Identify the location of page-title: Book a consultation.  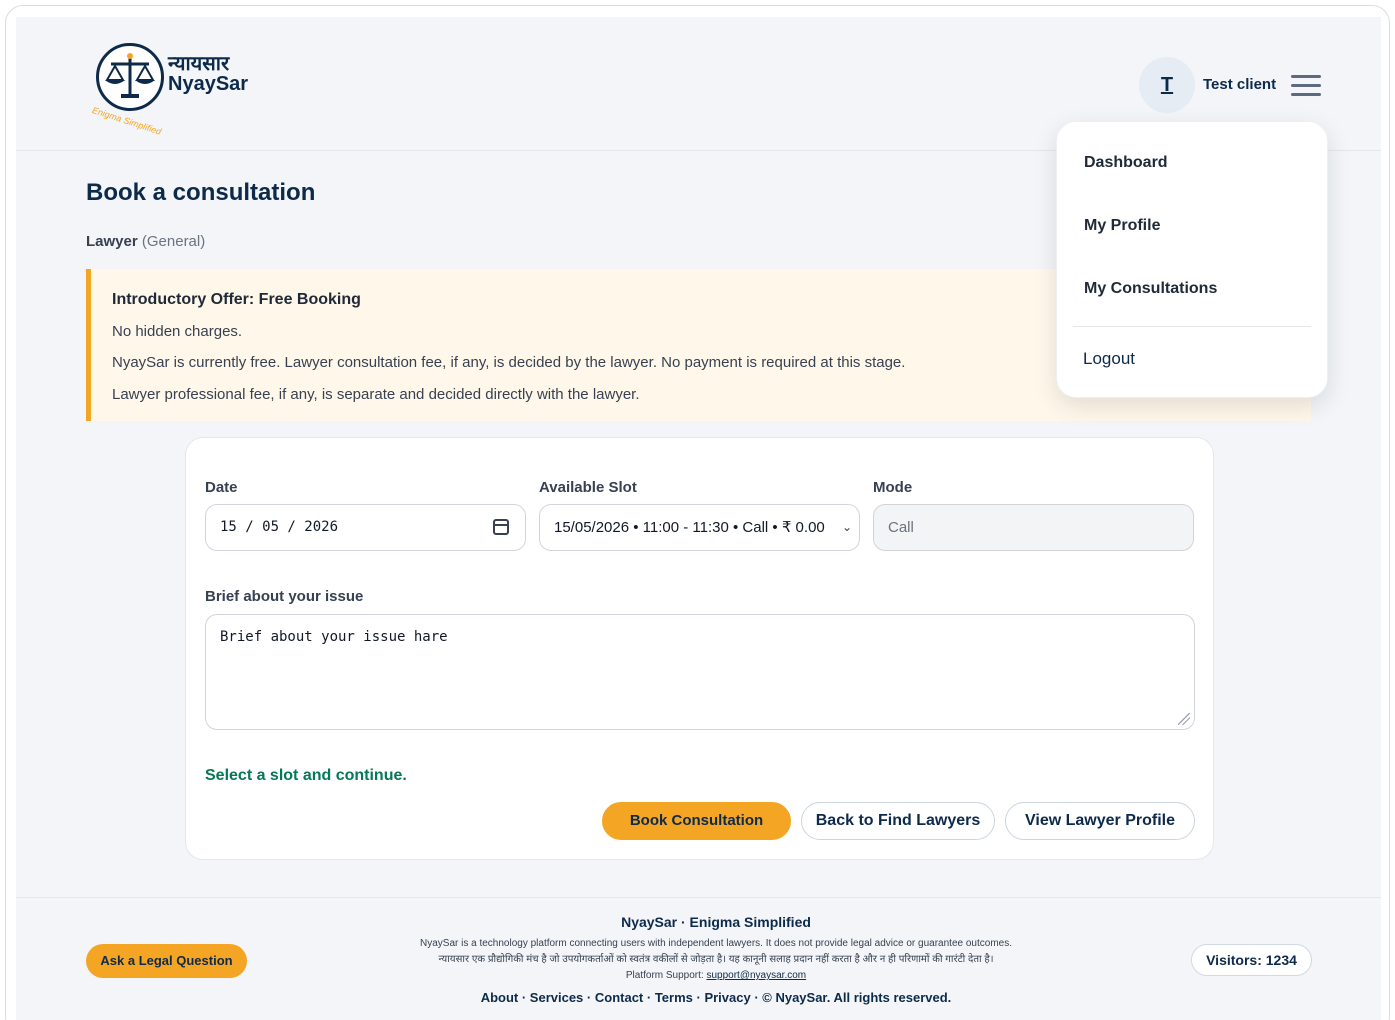
(201, 192).